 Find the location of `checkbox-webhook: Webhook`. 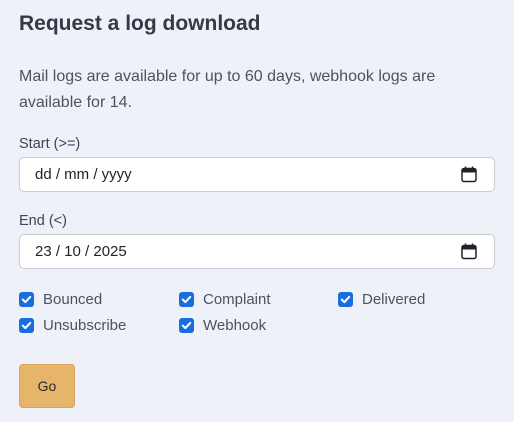

checkbox-webhook: Webhook is located at coordinates (222, 325).